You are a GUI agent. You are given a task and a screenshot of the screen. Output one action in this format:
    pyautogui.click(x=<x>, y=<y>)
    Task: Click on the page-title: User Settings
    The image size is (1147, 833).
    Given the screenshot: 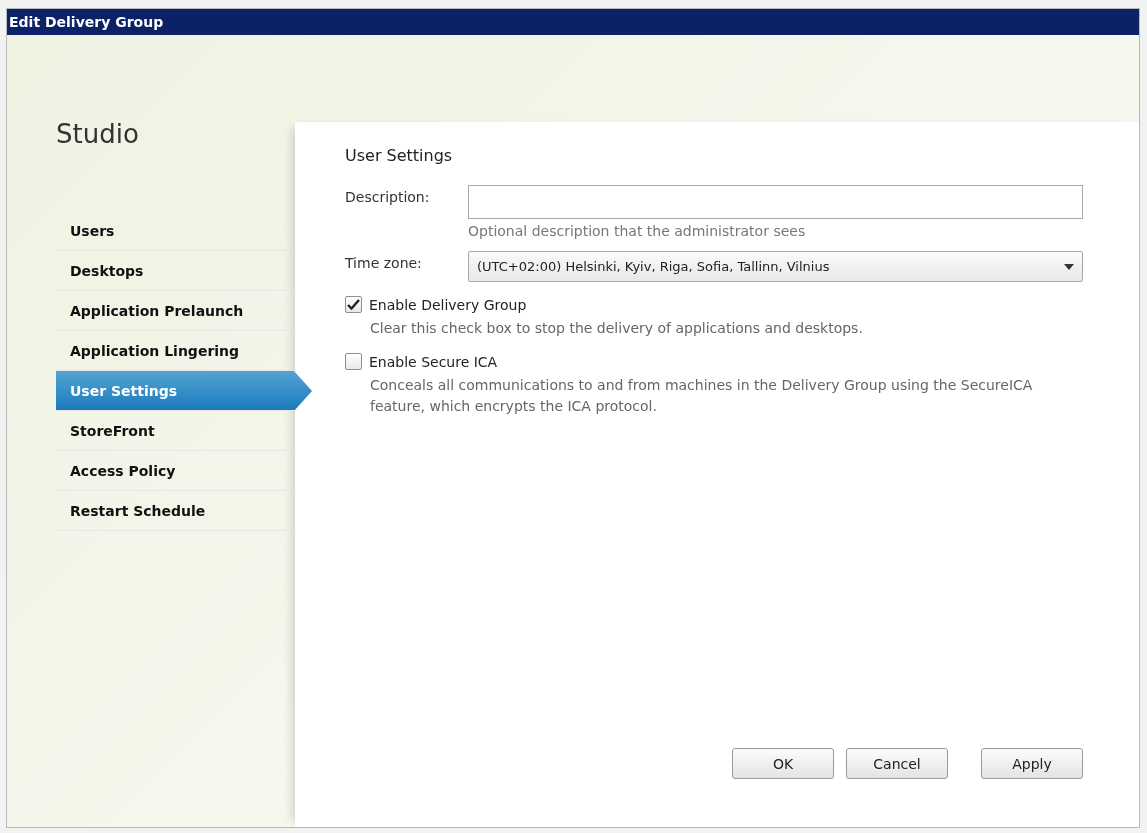 What is the action you would take?
    pyautogui.click(x=399, y=155)
    